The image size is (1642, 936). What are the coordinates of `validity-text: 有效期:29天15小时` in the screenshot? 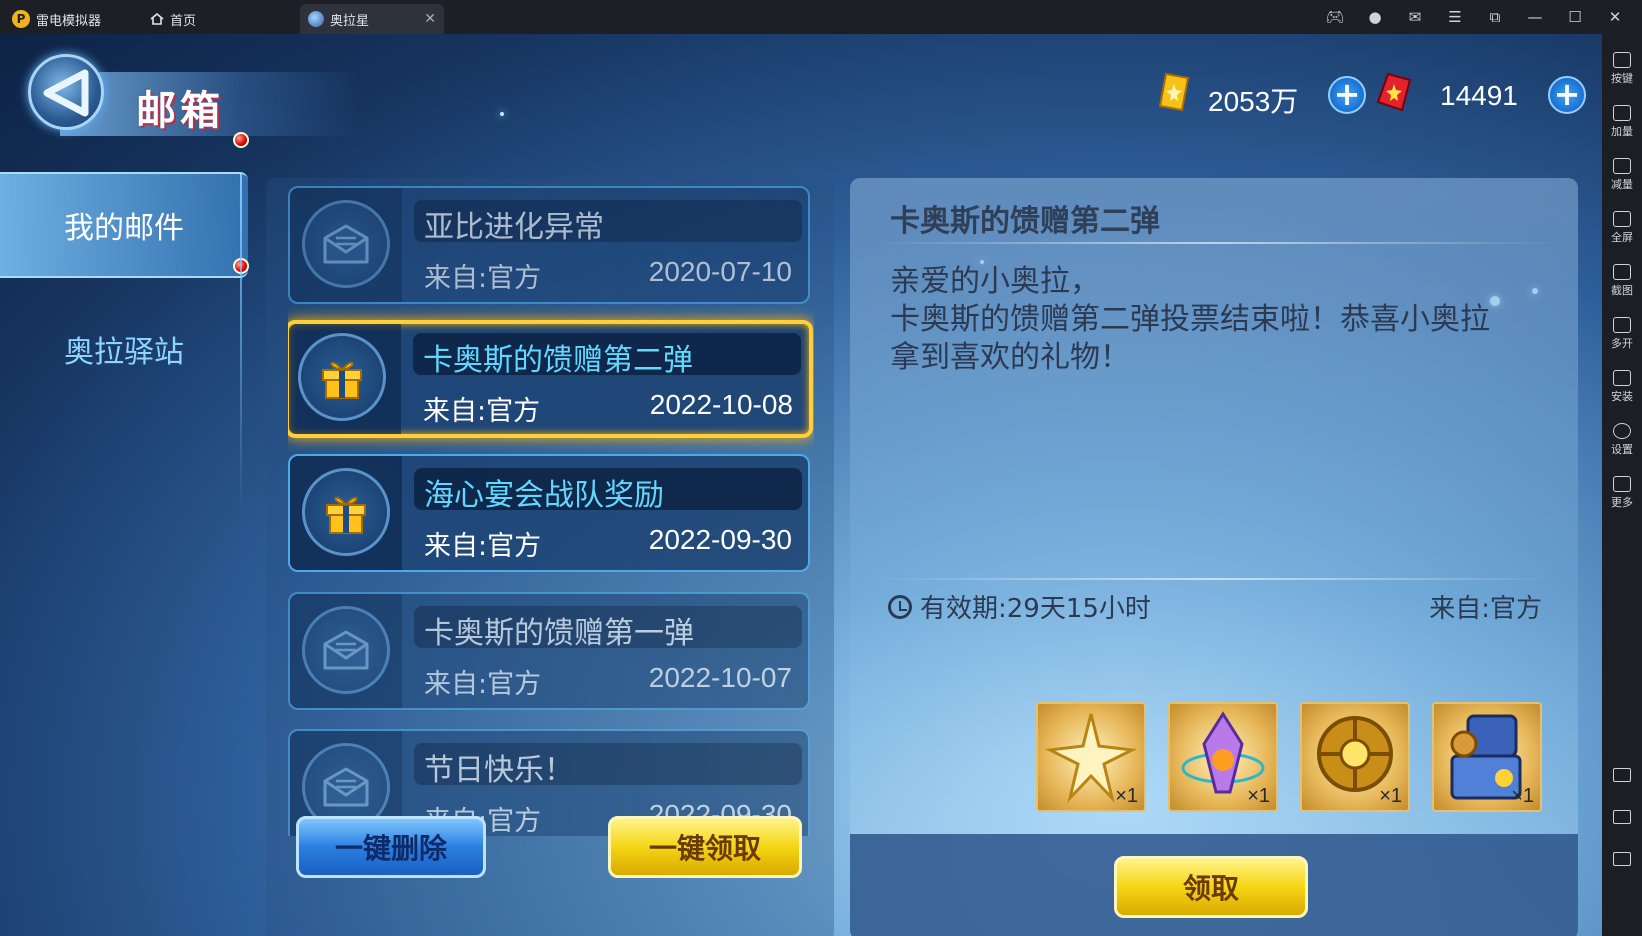 It's located at (1035, 609).